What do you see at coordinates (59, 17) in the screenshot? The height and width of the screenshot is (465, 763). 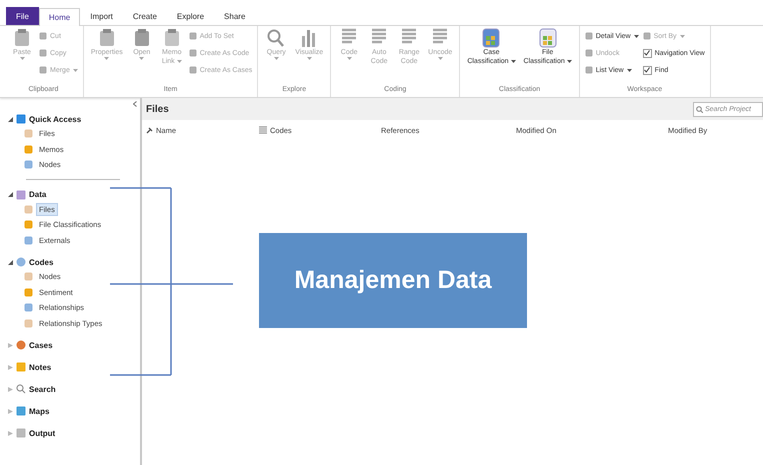 I see `ribbon-tab: Home` at bounding box center [59, 17].